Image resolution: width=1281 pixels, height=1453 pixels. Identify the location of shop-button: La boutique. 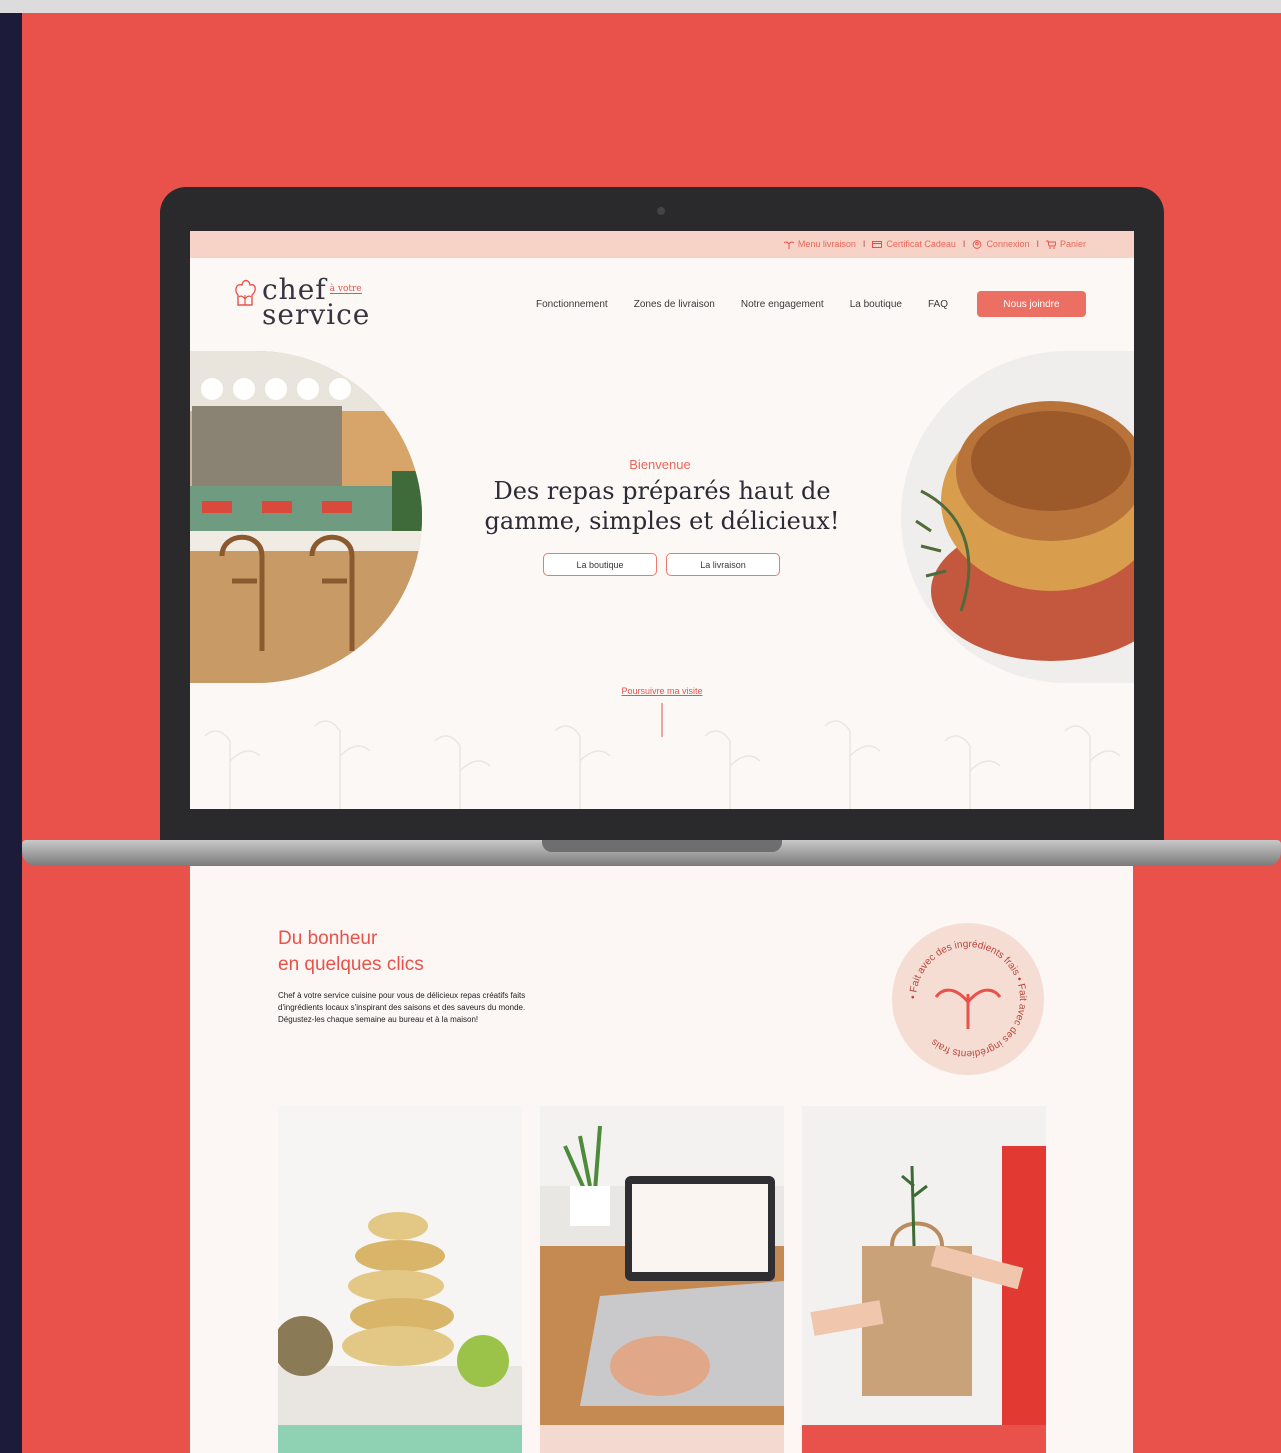
(600, 564).